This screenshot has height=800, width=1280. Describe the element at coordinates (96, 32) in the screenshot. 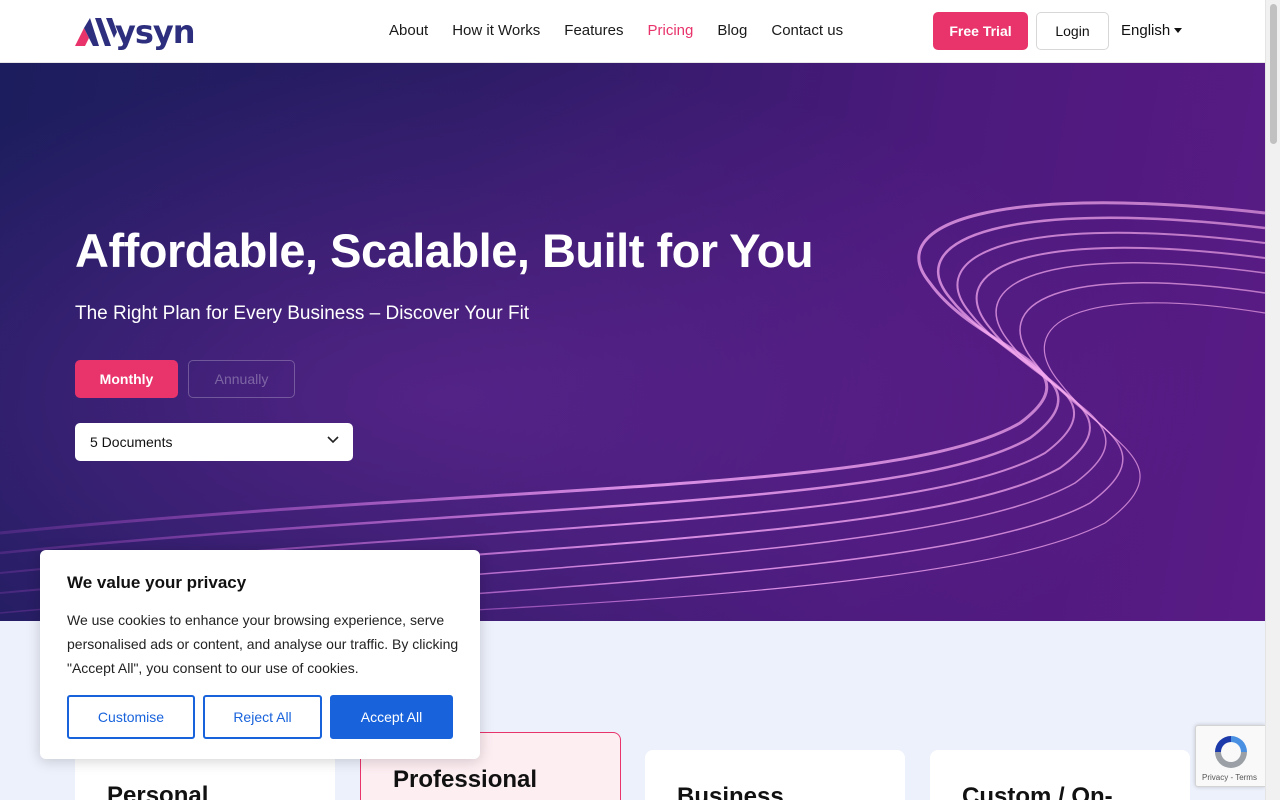

I see `logo-mark-icon` at that location.